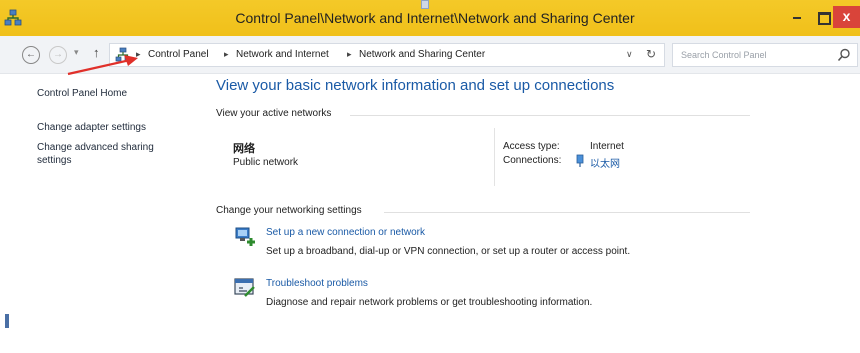 The height and width of the screenshot is (353, 860). What do you see at coordinates (317, 283) in the screenshot?
I see `troubleshoot-problems-link: Troubleshoot problems` at bounding box center [317, 283].